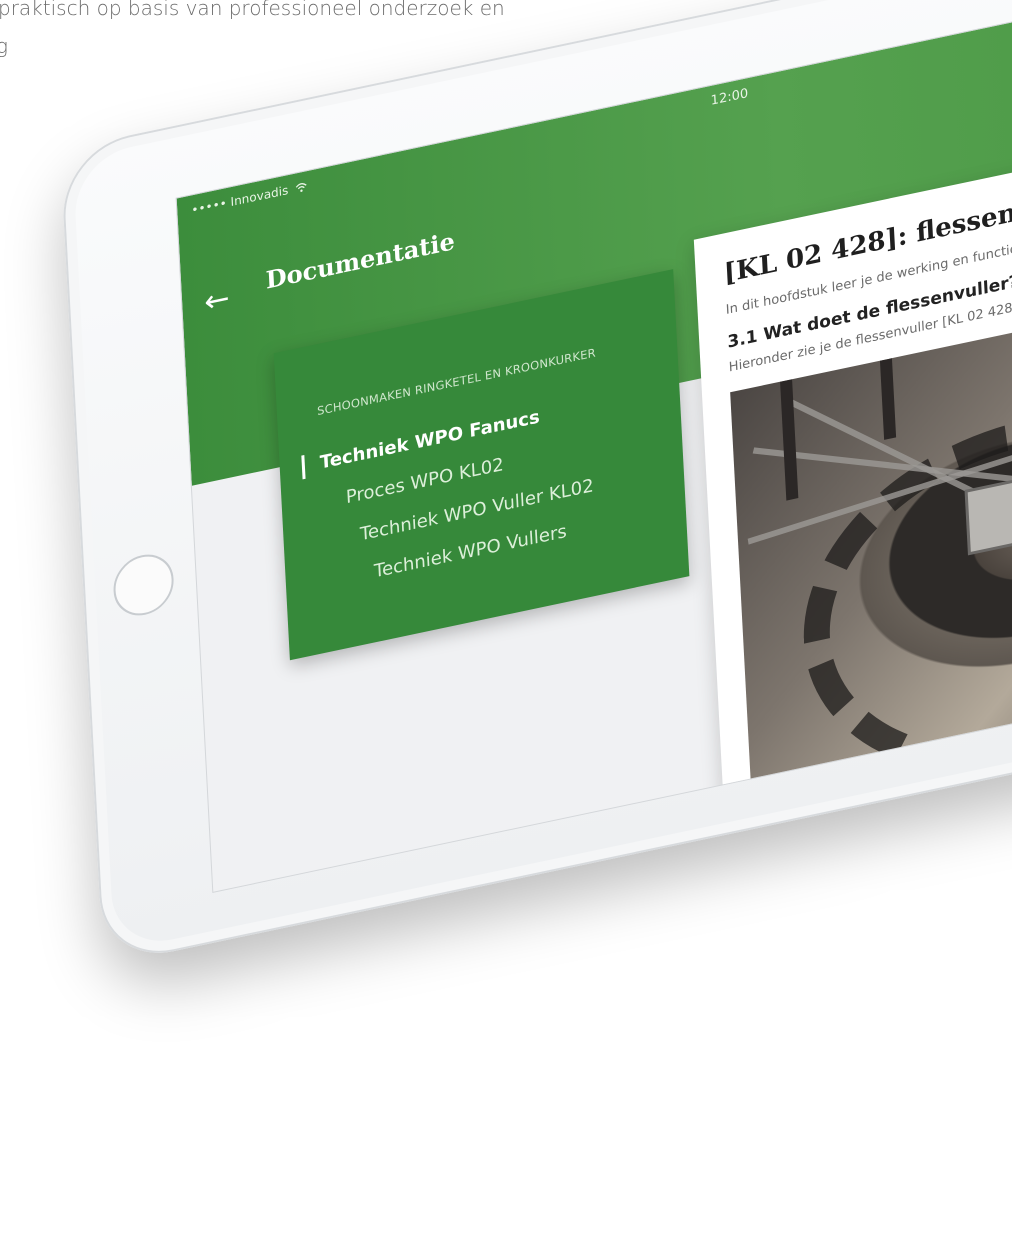 This screenshot has width=1012, height=1236. What do you see at coordinates (144, 585) in the screenshot?
I see `home-button` at bounding box center [144, 585].